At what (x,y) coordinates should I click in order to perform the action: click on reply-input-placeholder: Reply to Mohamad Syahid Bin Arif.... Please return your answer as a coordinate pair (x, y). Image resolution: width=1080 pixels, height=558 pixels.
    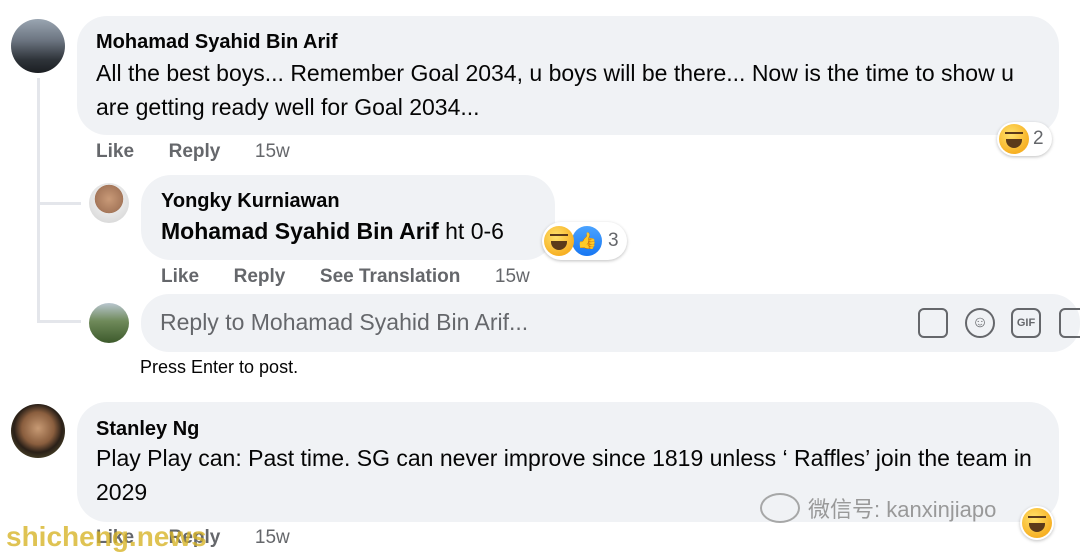
    Looking at the image, I should click on (344, 322).